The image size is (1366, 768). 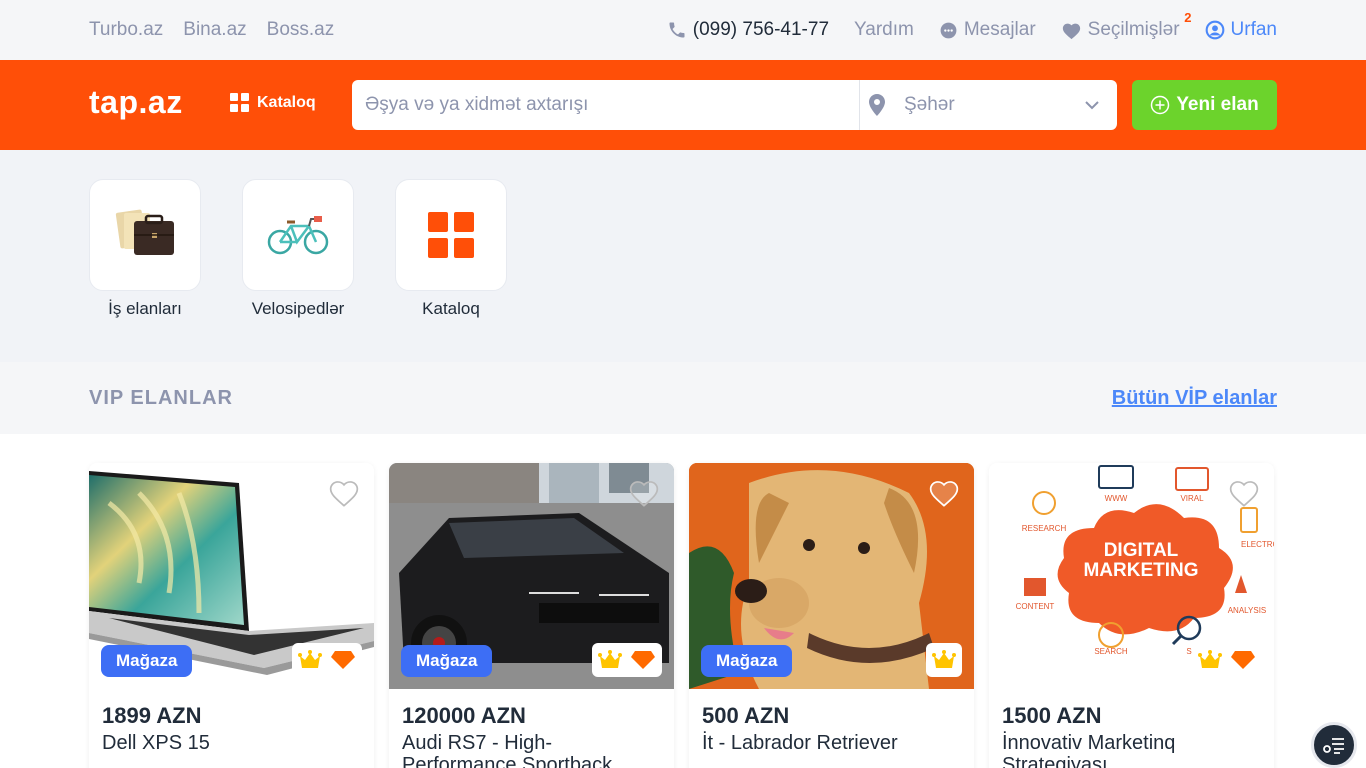 I want to click on marketing-label: ELECTRONIC DEVICES, so click(x=1257, y=544).